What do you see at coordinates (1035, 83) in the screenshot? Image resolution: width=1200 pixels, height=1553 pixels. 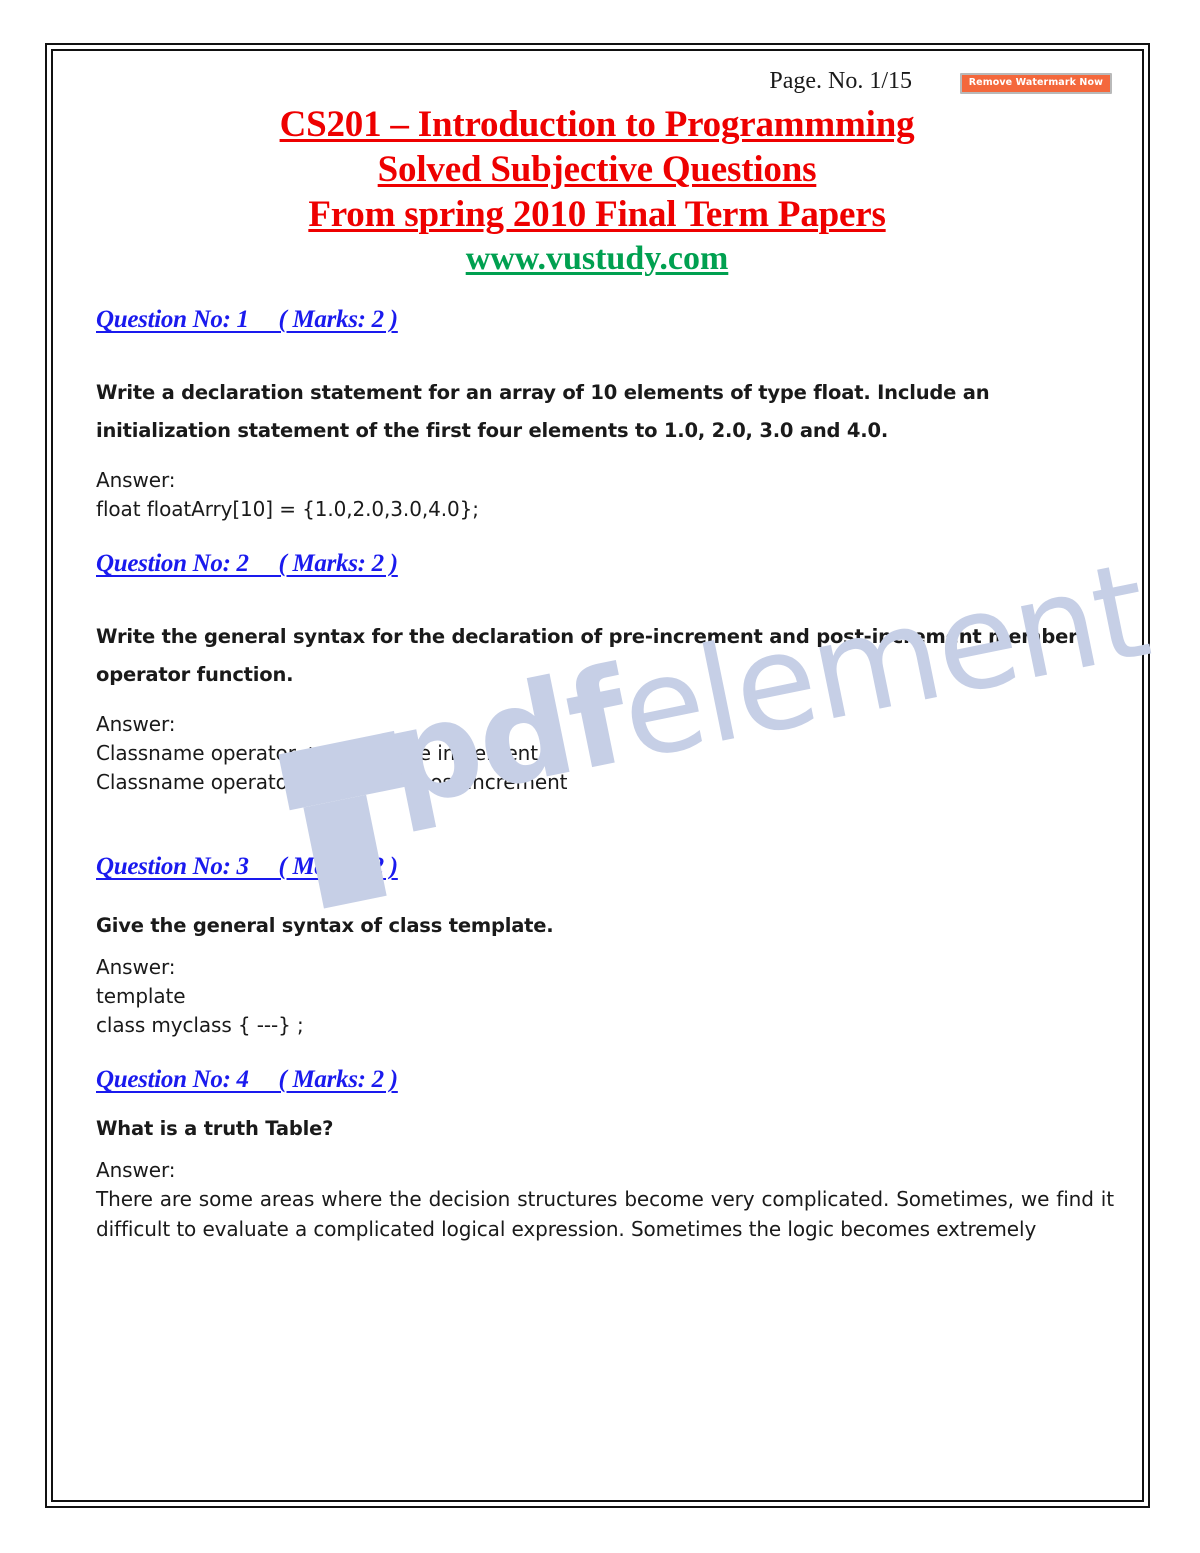 I see `remove-watermark-button: Remove Watermark Now` at bounding box center [1035, 83].